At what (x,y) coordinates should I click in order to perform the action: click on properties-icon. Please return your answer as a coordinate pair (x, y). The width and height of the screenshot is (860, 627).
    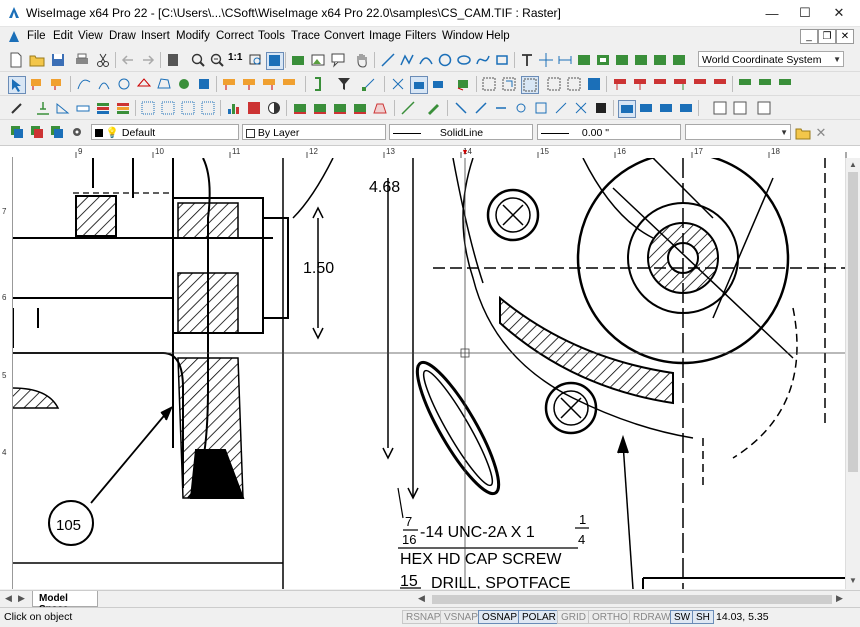
    Looking at the image, I should click on (173, 60).